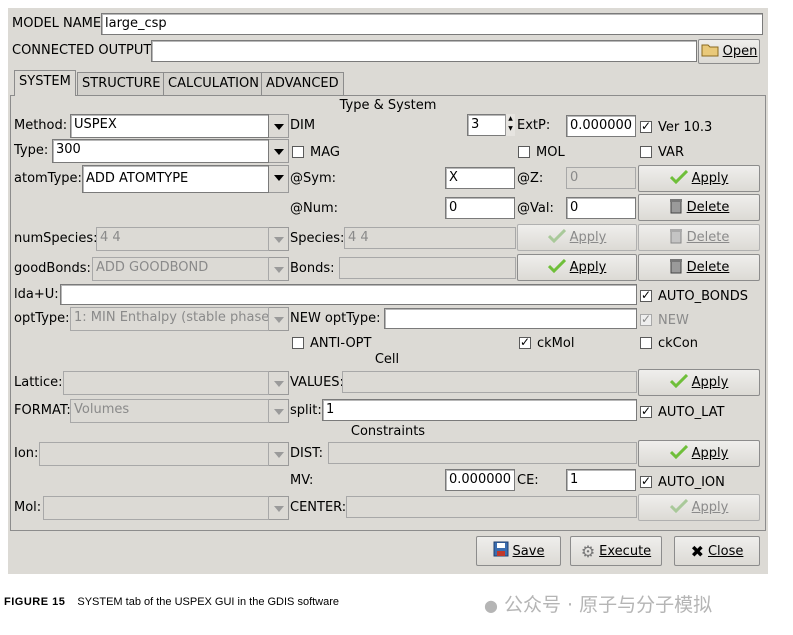  I want to click on num-input: 0, so click(480, 208).